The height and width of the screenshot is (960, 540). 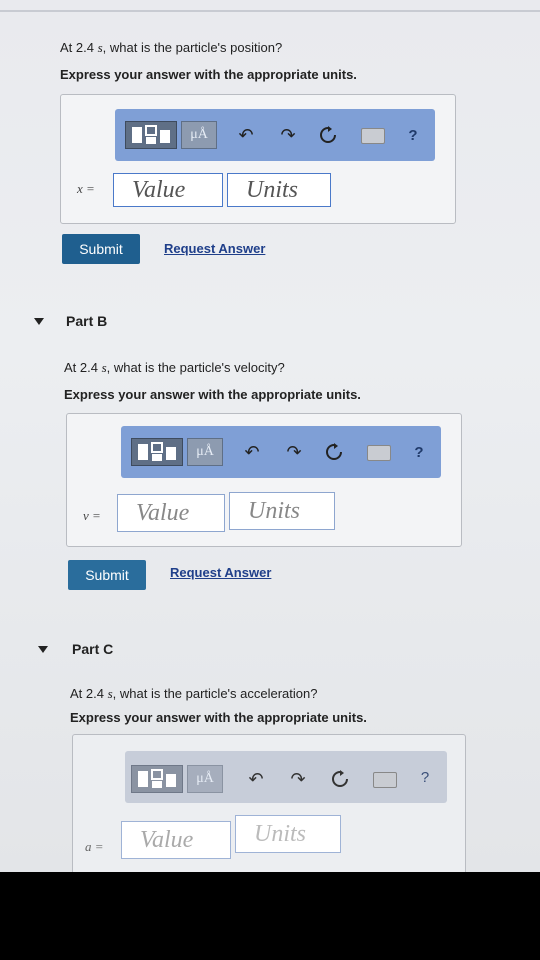 What do you see at coordinates (220, 572) in the screenshot?
I see `partB-request-answer-link: Request Answer` at bounding box center [220, 572].